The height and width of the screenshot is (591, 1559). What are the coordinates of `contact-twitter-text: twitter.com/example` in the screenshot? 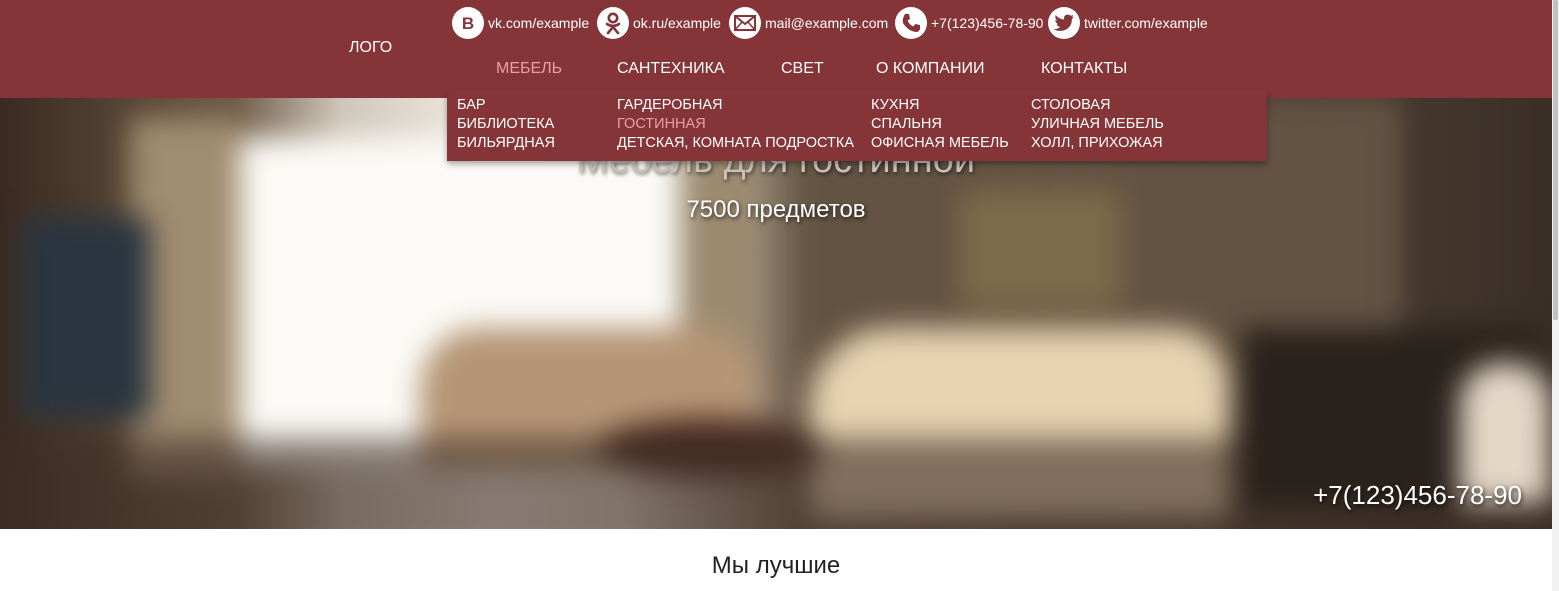 It's located at (1146, 23).